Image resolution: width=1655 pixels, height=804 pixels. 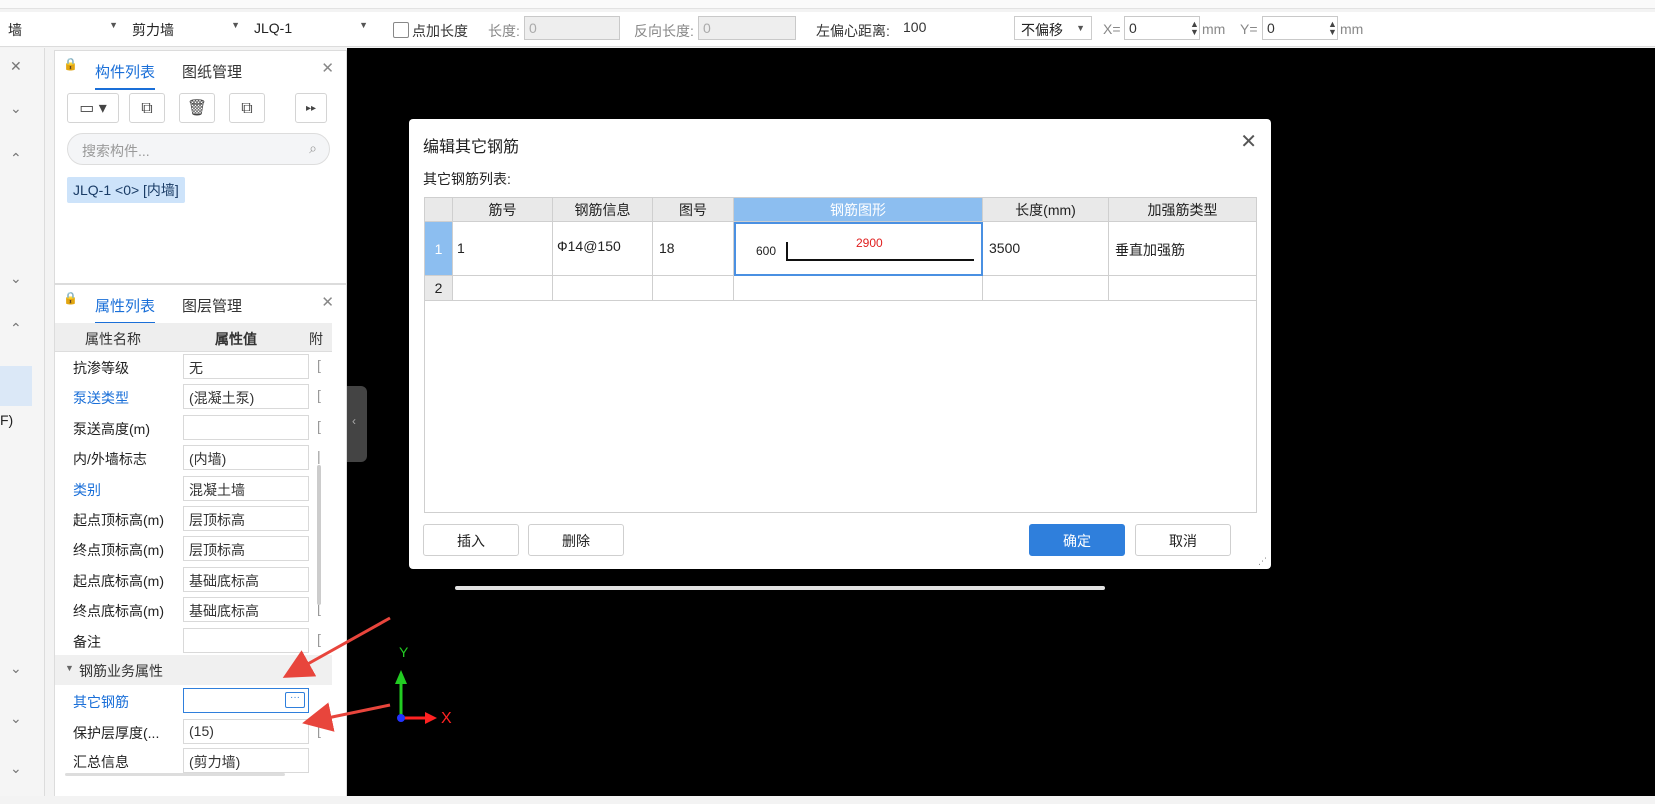 I want to click on col-strengthen-type: 加强筋类型, so click(x=1182, y=210).